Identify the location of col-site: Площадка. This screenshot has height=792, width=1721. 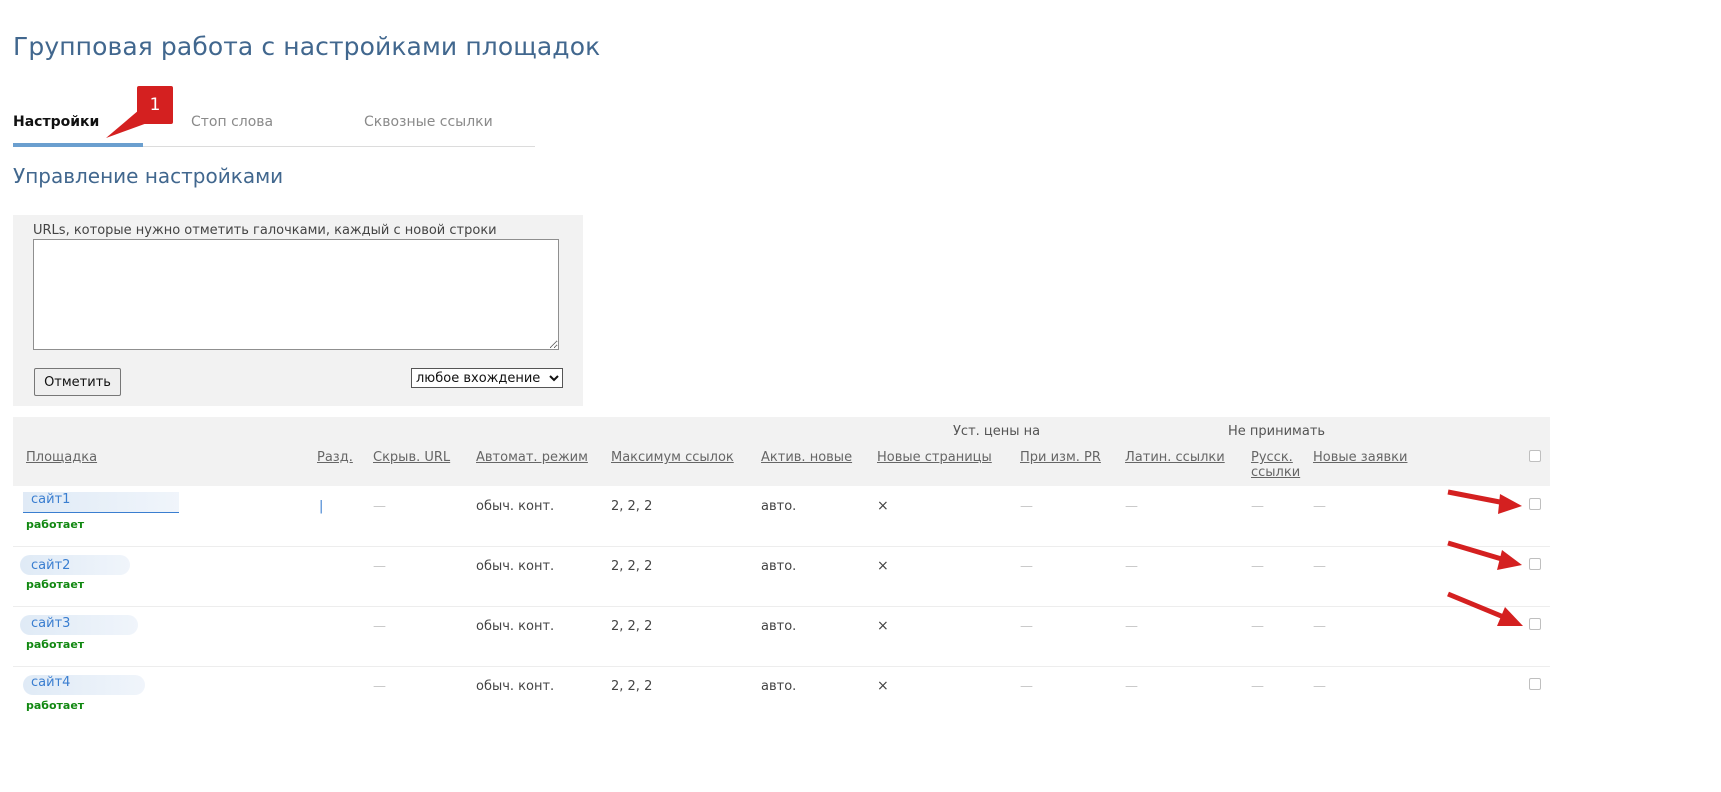
(61, 457).